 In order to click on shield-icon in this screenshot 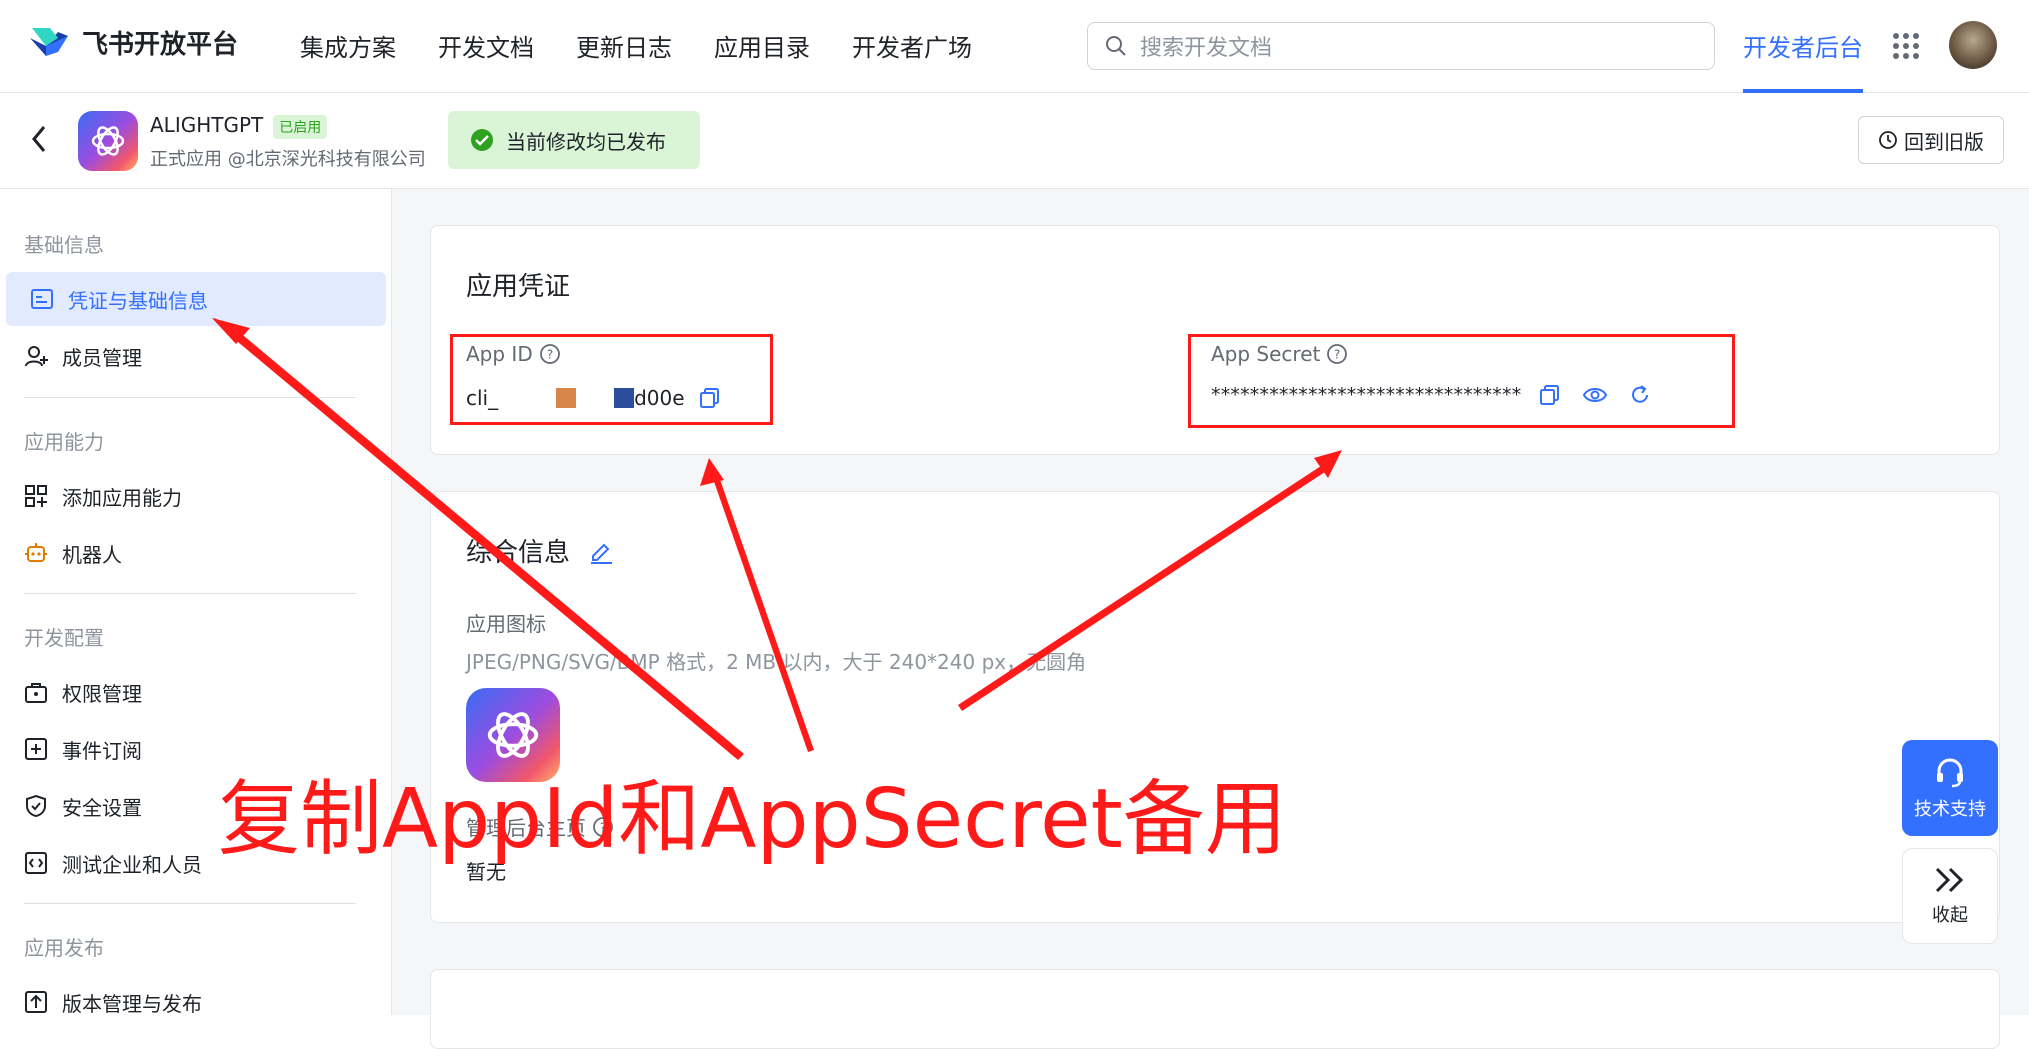, I will do `click(36, 806)`.